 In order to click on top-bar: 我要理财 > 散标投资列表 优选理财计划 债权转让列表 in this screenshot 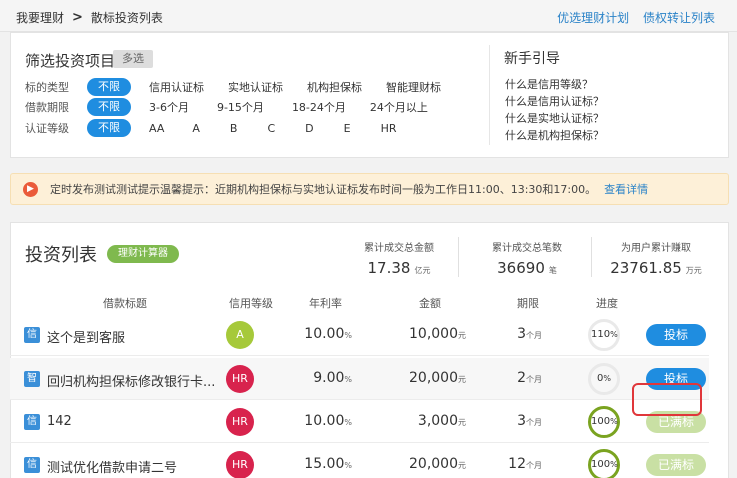, I will do `click(368, 16)`.